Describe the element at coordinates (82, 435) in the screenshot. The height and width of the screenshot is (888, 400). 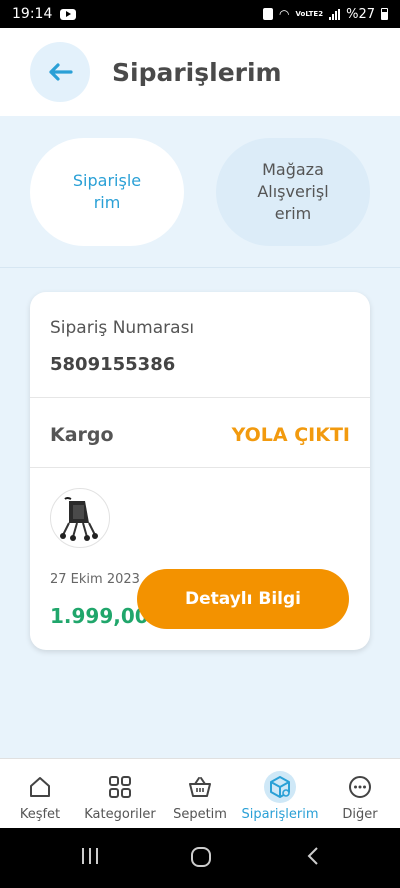
I see `cargo-label: Kargo` at that location.